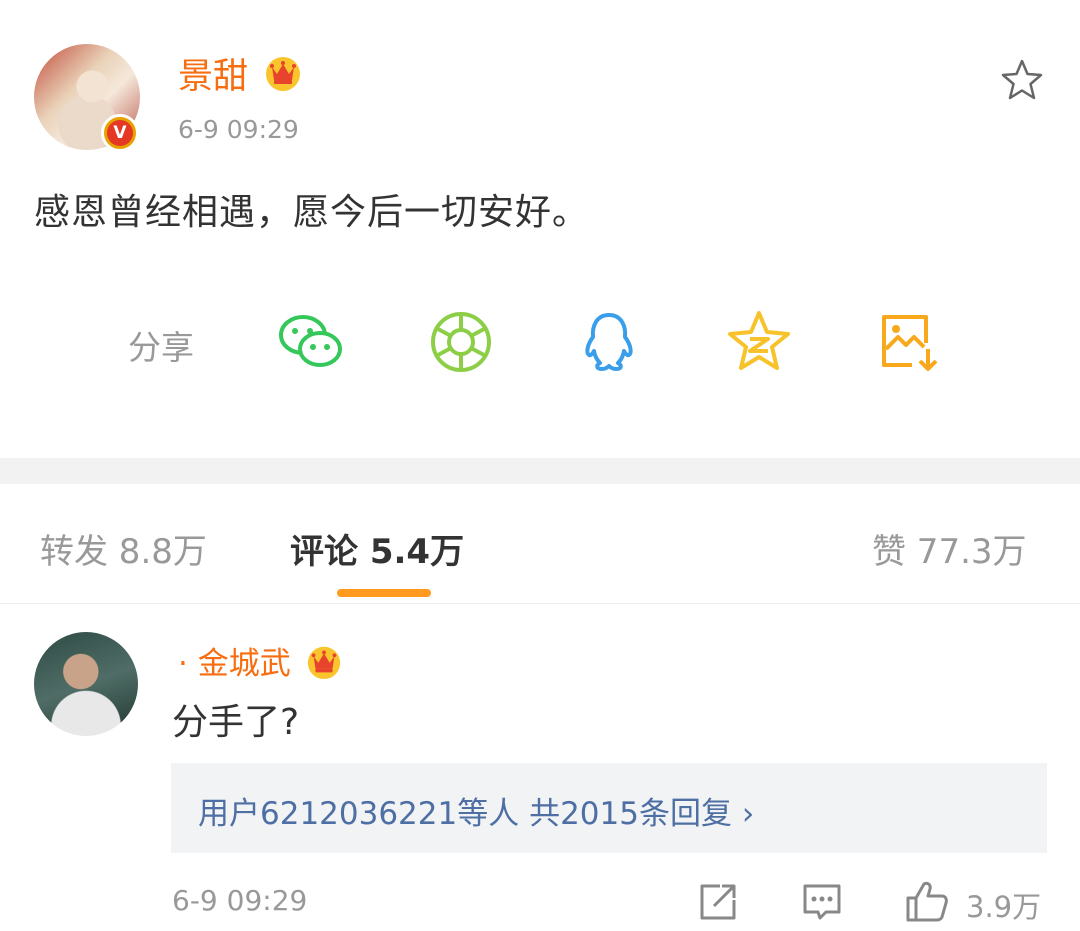 The height and width of the screenshot is (931, 1080). Describe the element at coordinates (1022, 80) in the screenshot. I see `favorite-star-icon` at that location.